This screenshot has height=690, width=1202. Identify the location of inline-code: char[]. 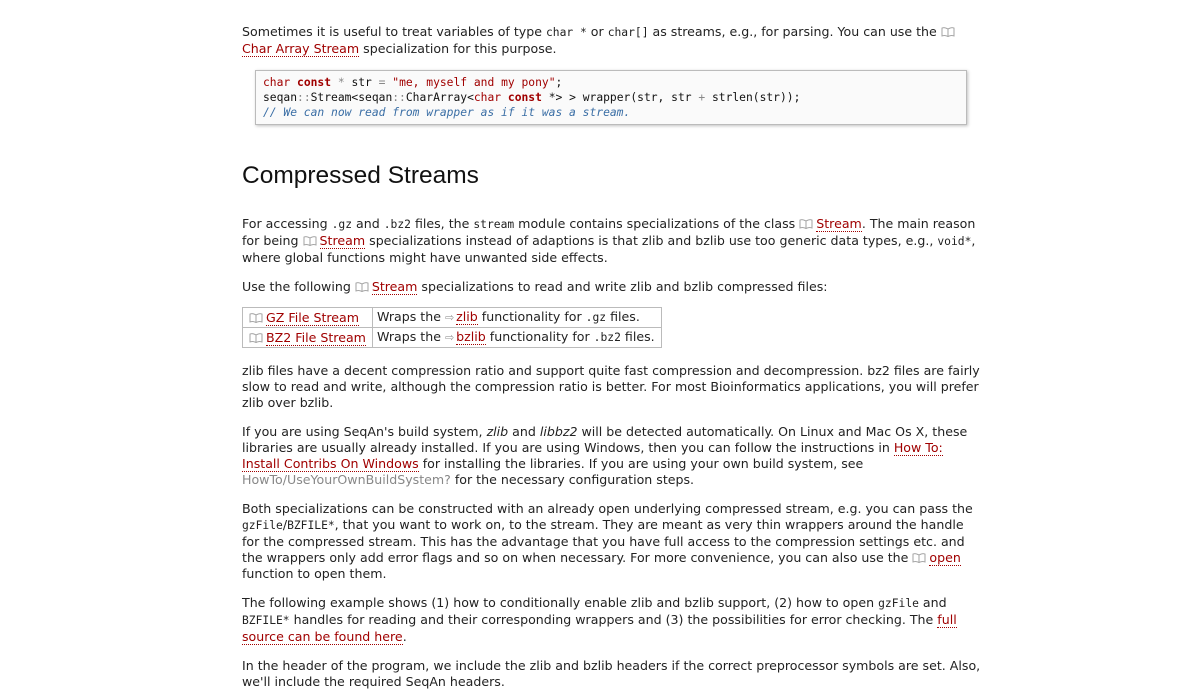
(628, 32).